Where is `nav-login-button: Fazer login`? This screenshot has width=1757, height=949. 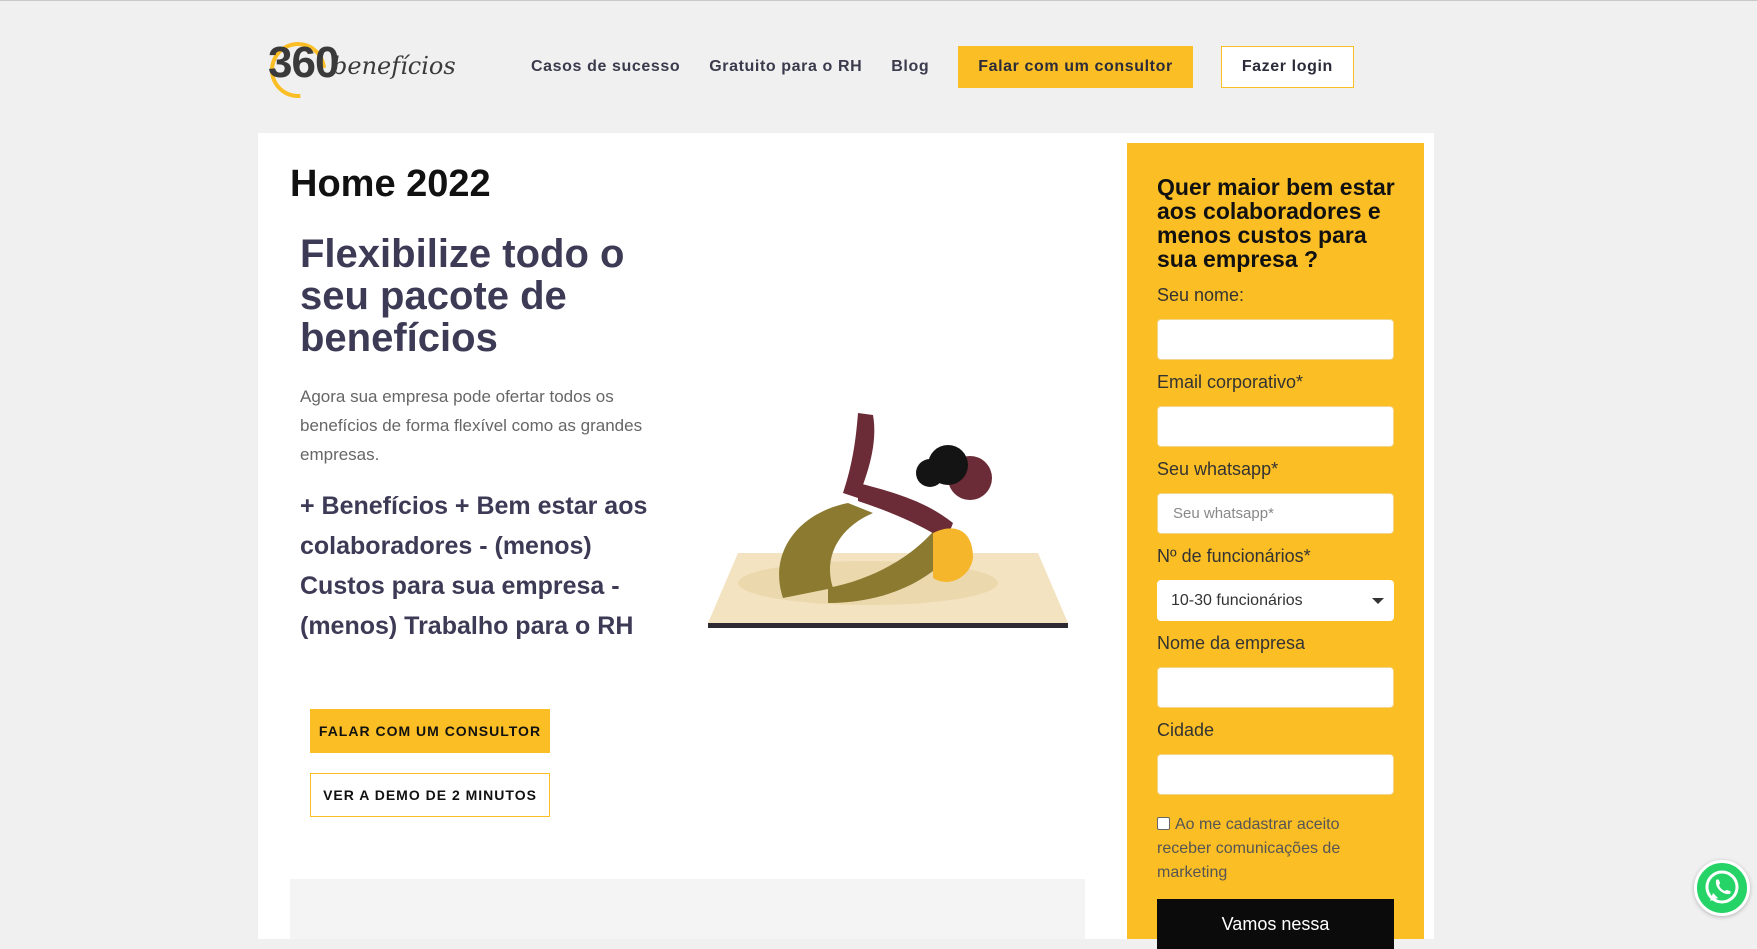
nav-login-button: Fazer login is located at coordinates (1287, 67).